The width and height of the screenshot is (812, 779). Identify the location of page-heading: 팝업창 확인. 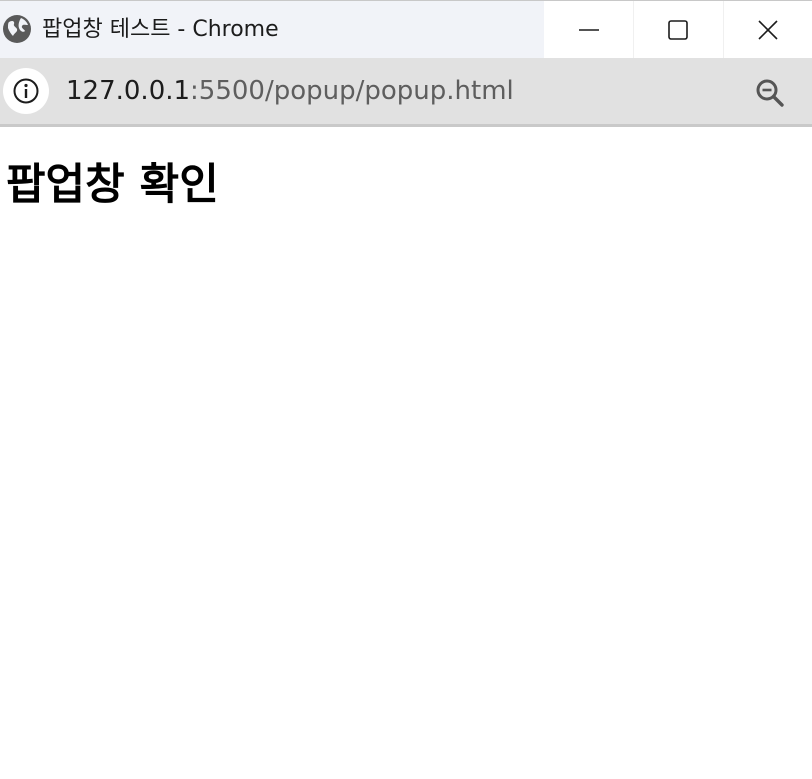
(112, 185).